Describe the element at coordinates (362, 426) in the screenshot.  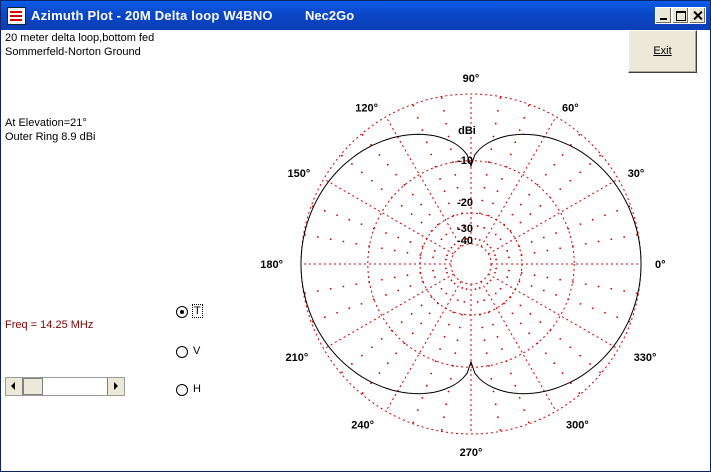
I see `angle-label-240: 240°` at that location.